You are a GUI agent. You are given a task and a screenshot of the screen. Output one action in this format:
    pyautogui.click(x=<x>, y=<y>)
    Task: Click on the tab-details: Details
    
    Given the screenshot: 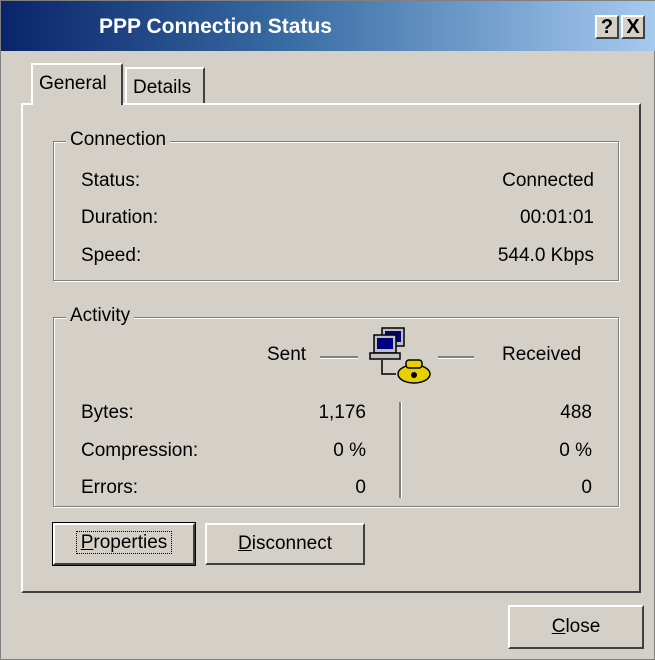 What is the action you would take?
    pyautogui.click(x=165, y=85)
    